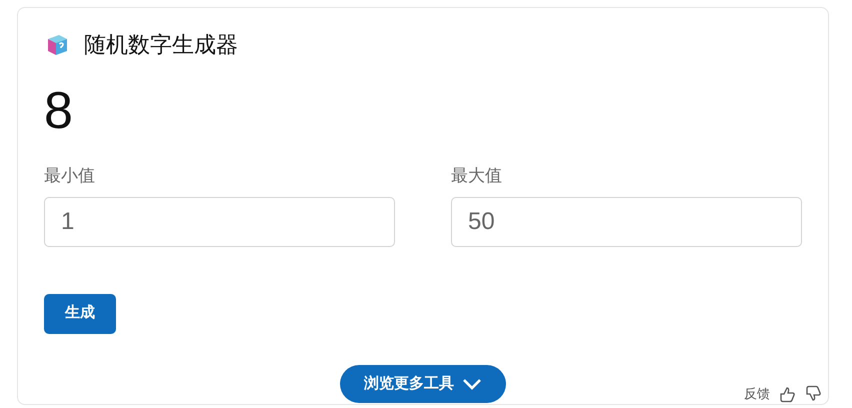 Image resolution: width=852 pixels, height=408 pixels. What do you see at coordinates (472, 384) in the screenshot?
I see `chevron-down-icon` at bounding box center [472, 384].